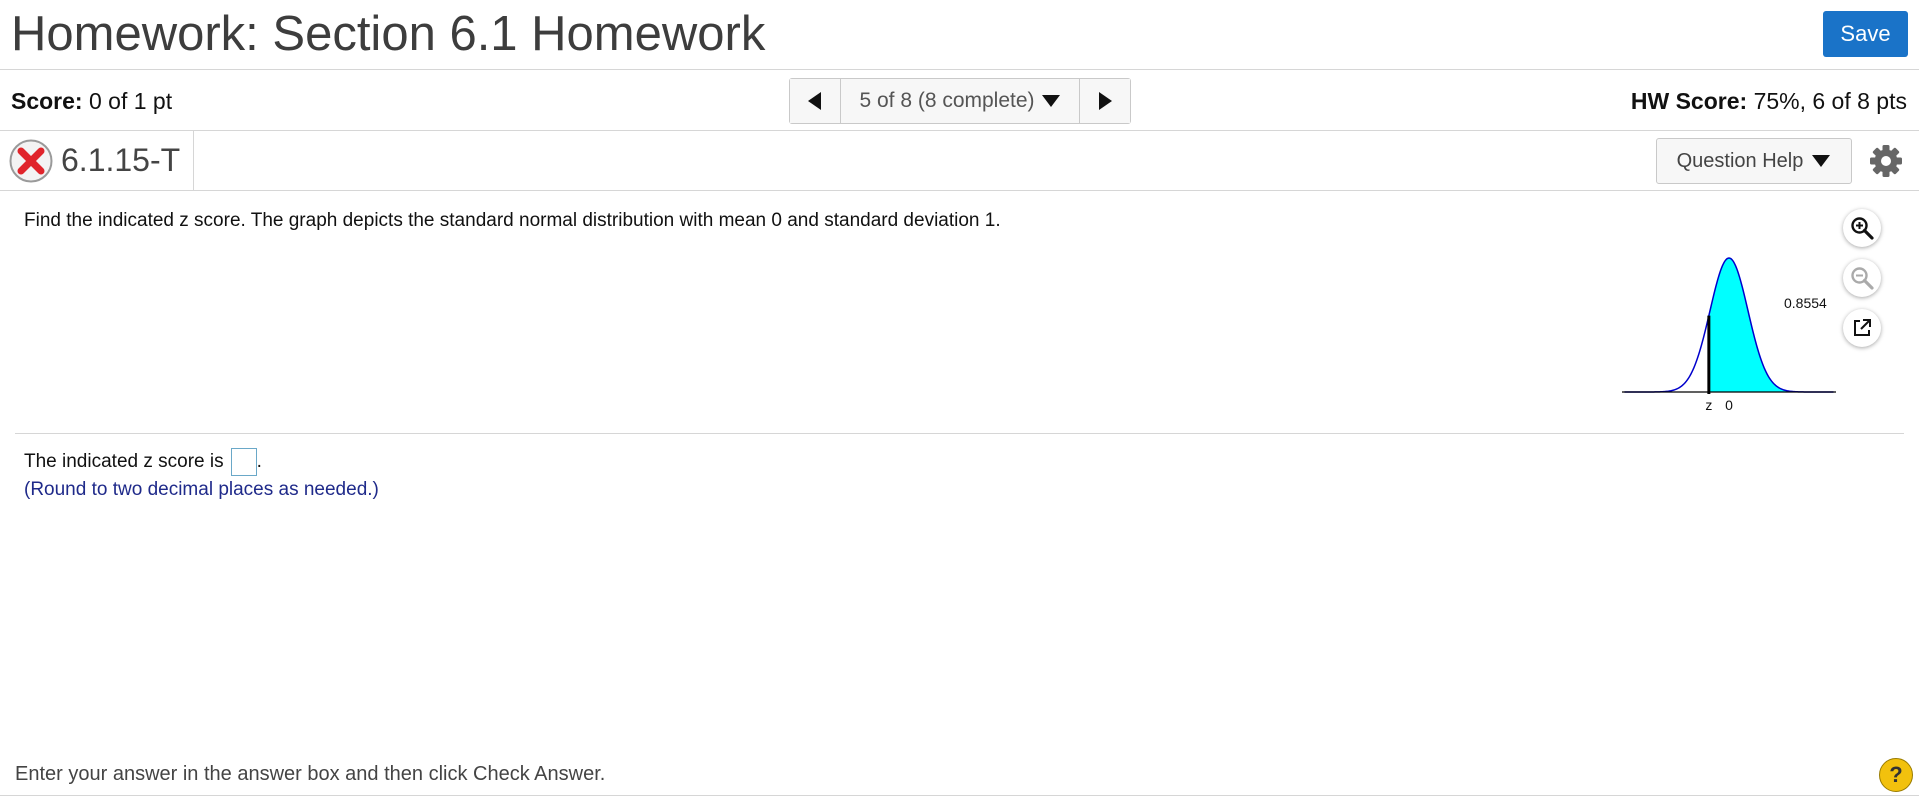 This screenshot has height=797, width=1919. I want to click on triangle-left-icon, so click(814, 101).